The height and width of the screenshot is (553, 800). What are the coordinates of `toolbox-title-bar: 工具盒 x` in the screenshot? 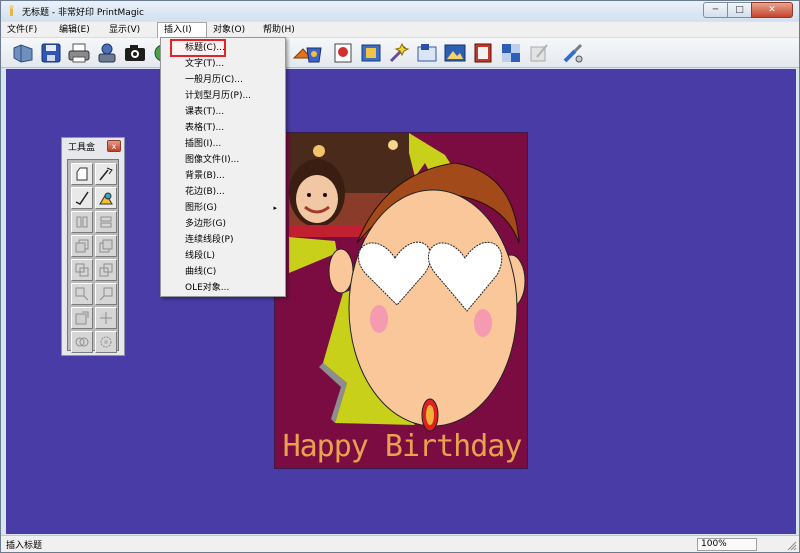 It's located at (93, 146).